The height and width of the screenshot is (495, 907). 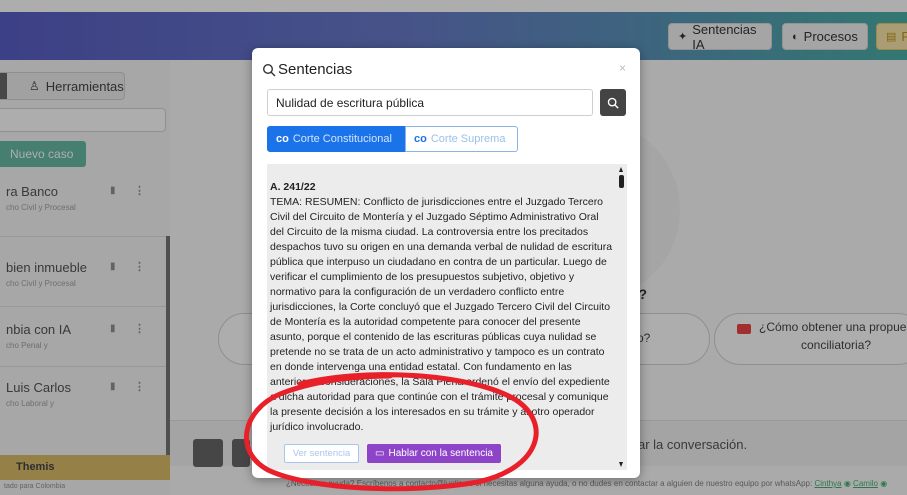 I want to click on scroll-thumb, so click(x=621, y=181).